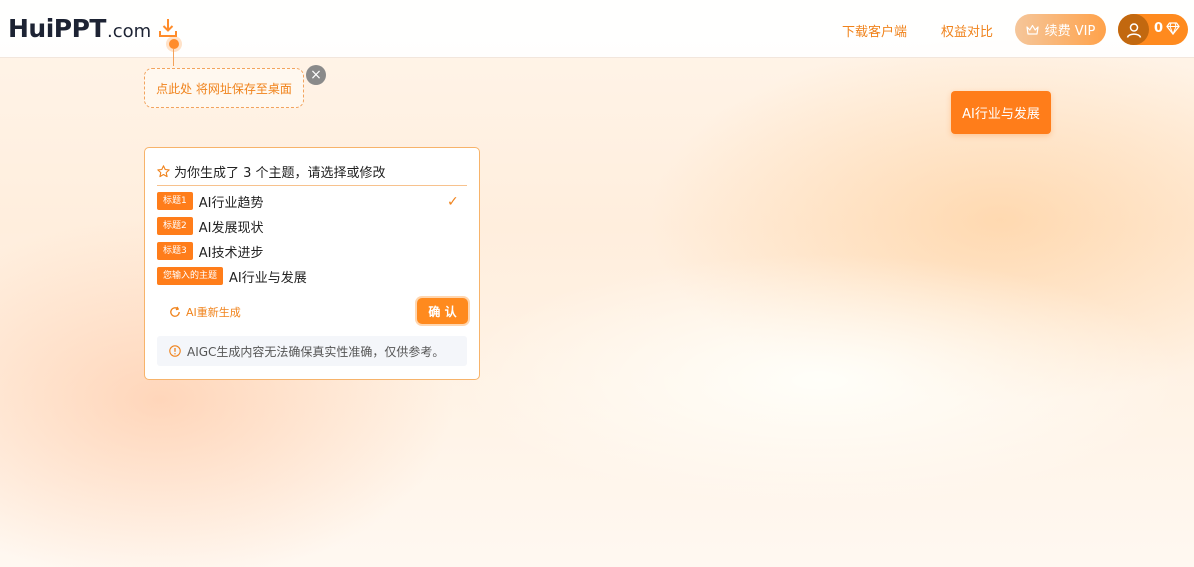  What do you see at coordinates (1070, 31) in the screenshot?
I see `renew-vip-label: 续费 VIP` at bounding box center [1070, 31].